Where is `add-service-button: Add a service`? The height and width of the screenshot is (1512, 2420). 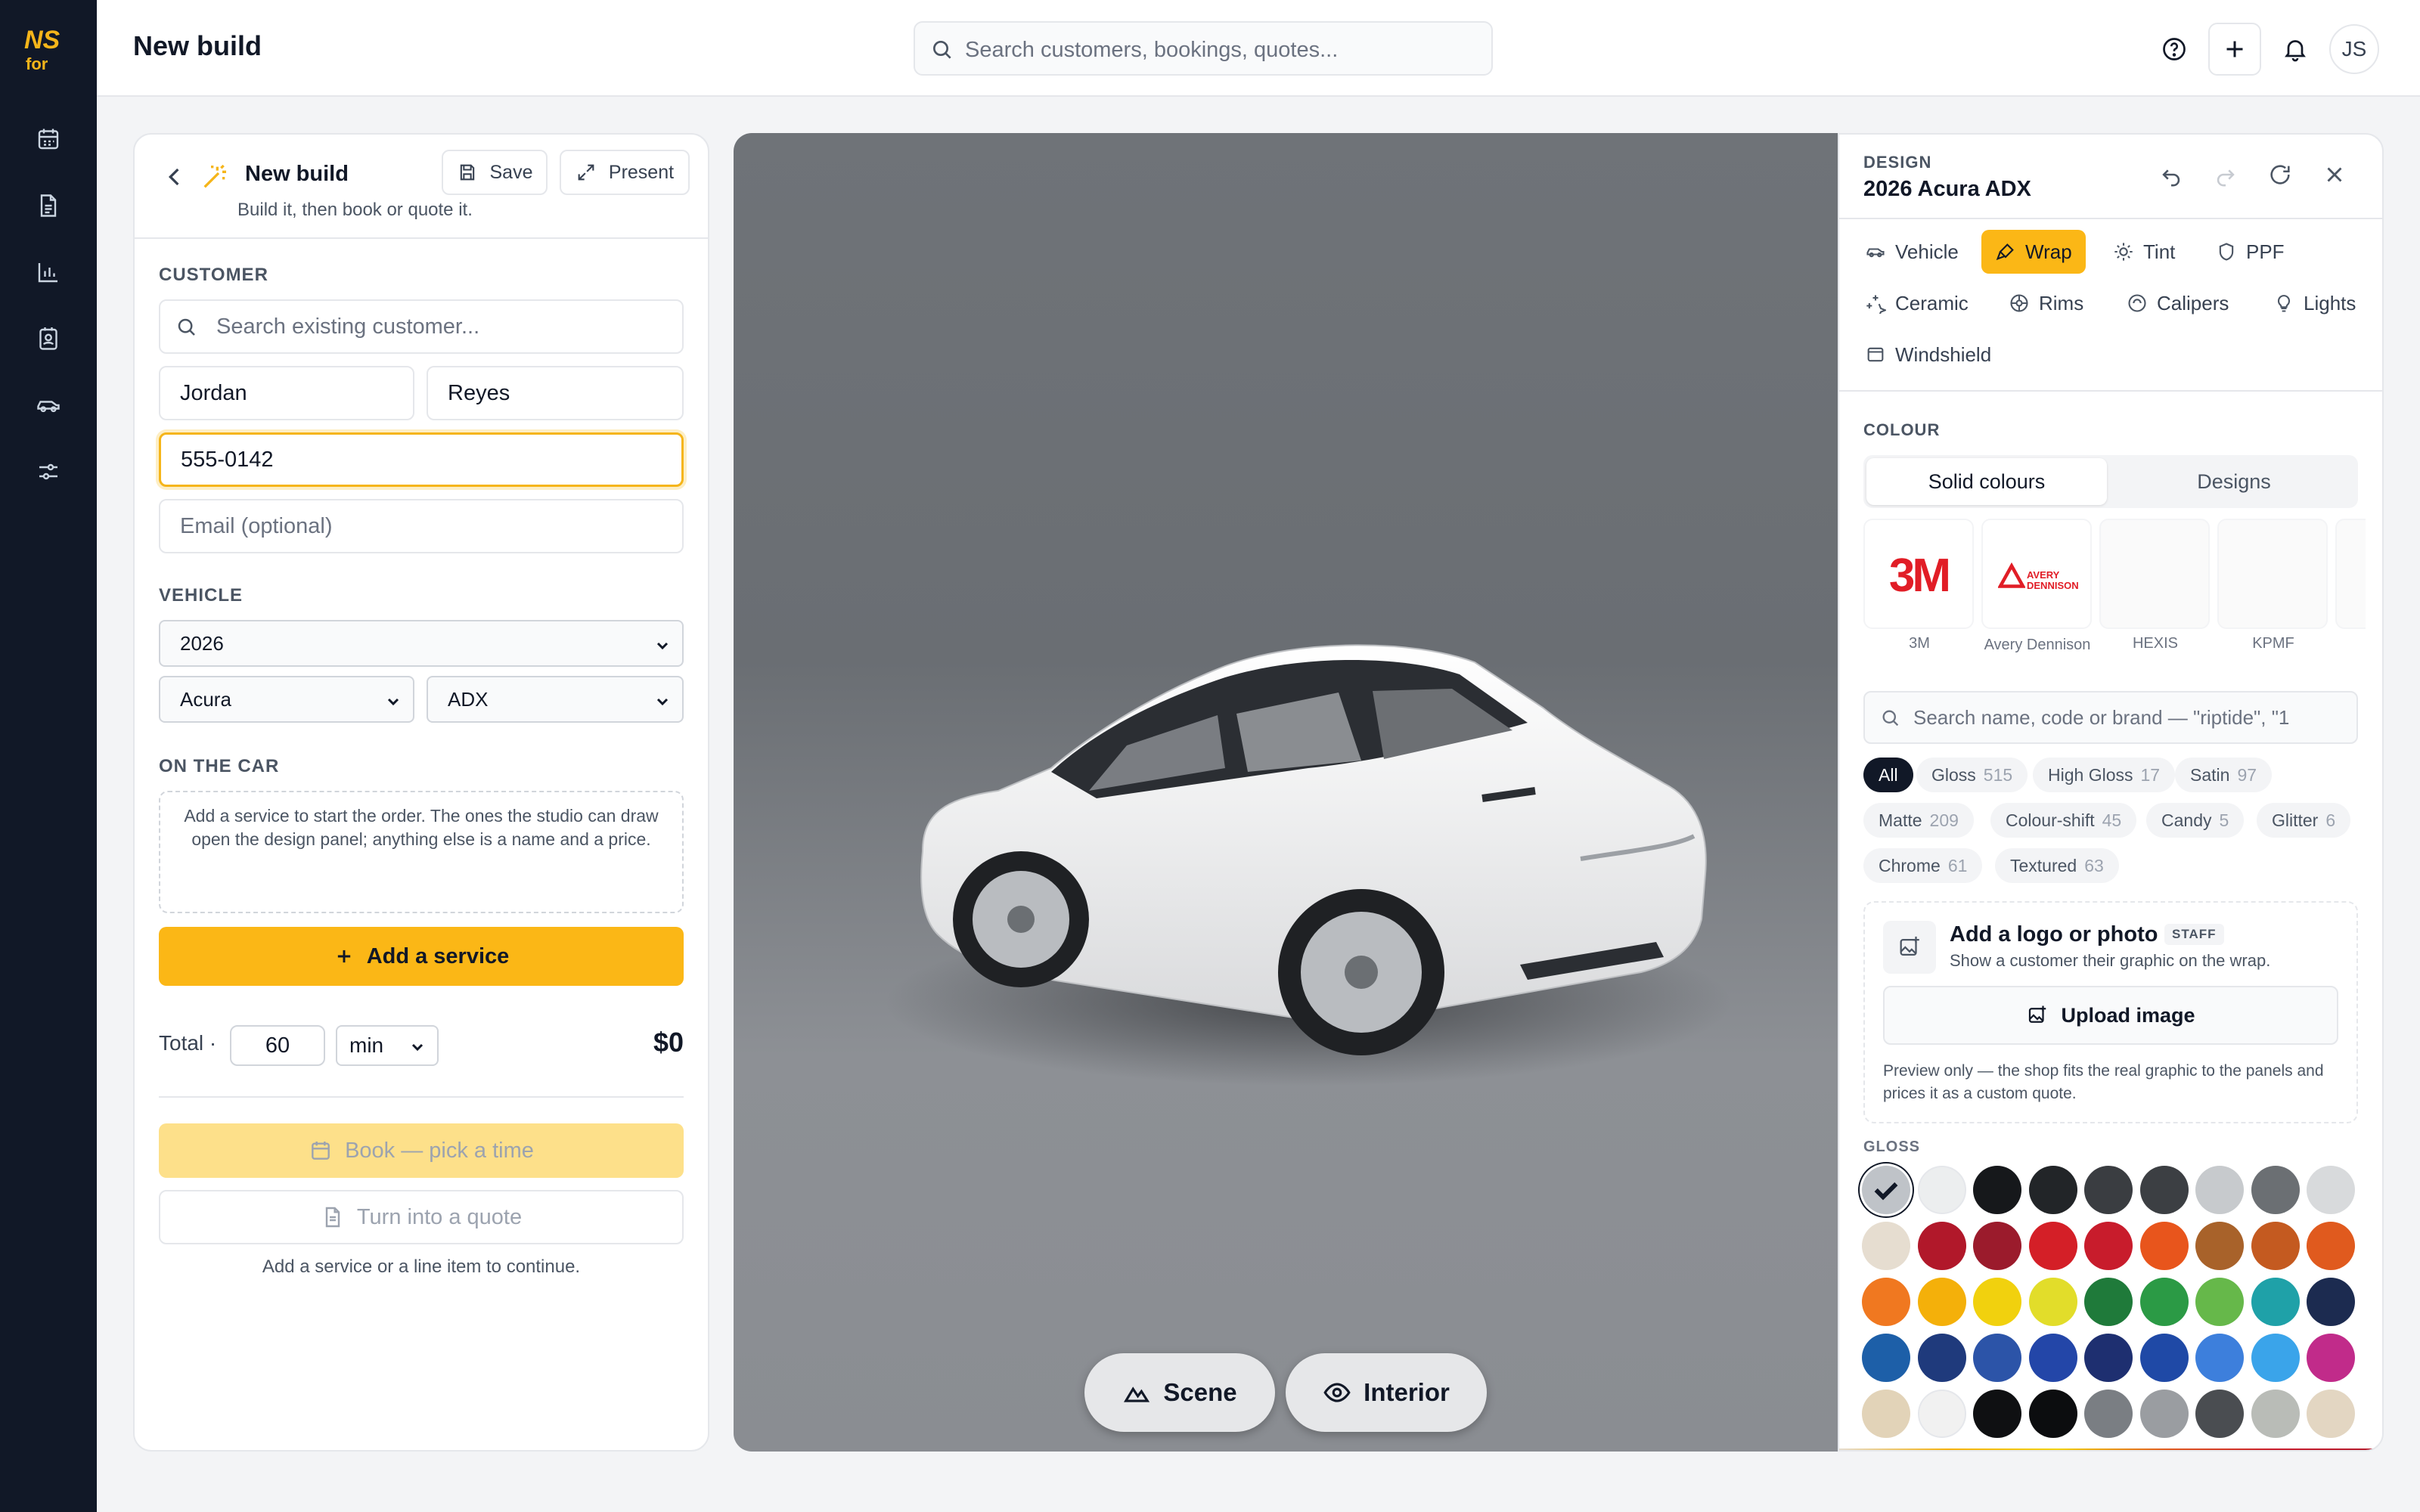
add-service-button: Add a service is located at coordinates (421, 957).